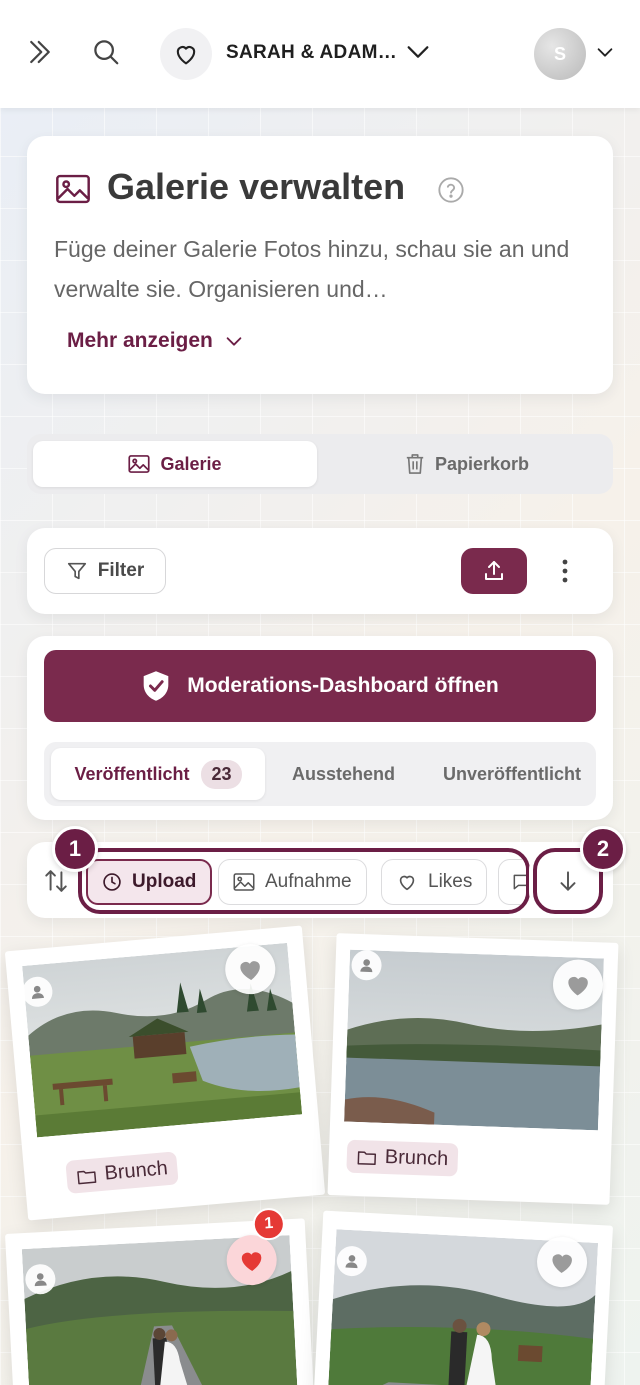 The width and height of the screenshot is (640, 1385). I want to click on filter-label: Filter, so click(121, 570).